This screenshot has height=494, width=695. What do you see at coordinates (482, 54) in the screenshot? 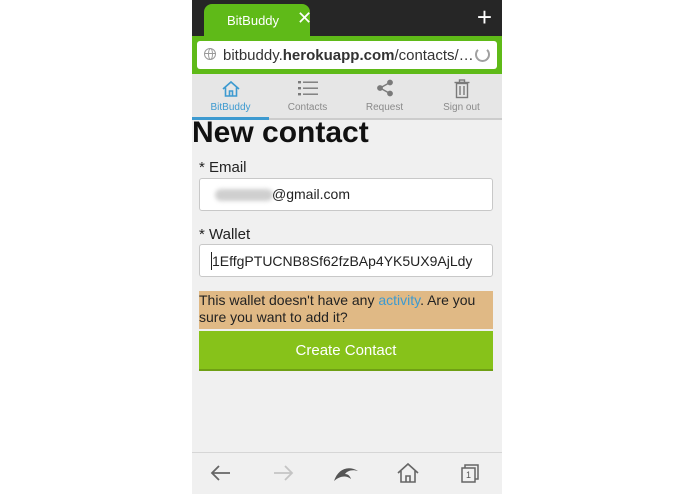
I see `refresh-icon` at bounding box center [482, 54].